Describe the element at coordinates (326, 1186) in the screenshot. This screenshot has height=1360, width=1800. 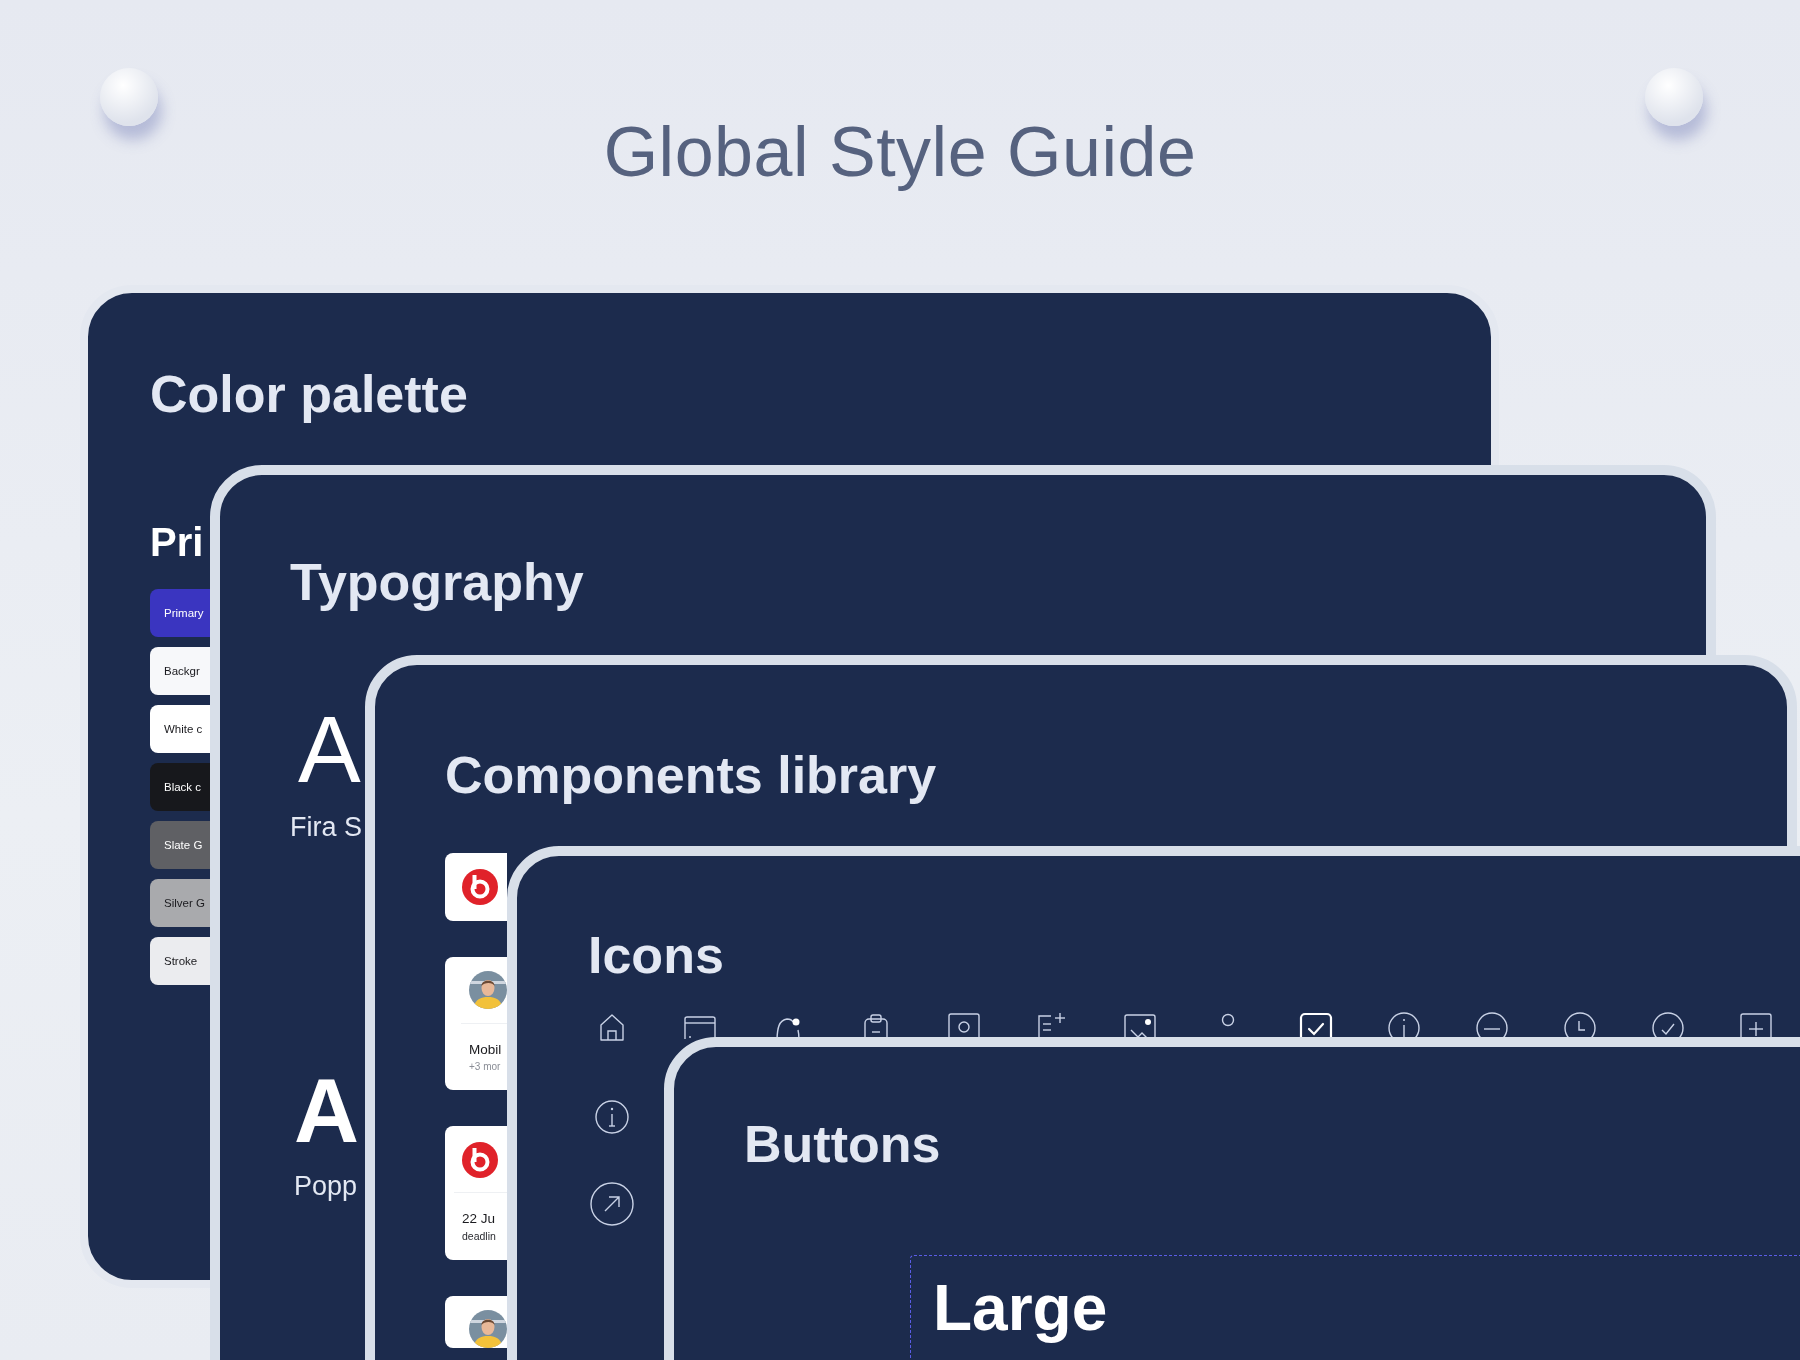
I see `font-name: Popp` at that location.